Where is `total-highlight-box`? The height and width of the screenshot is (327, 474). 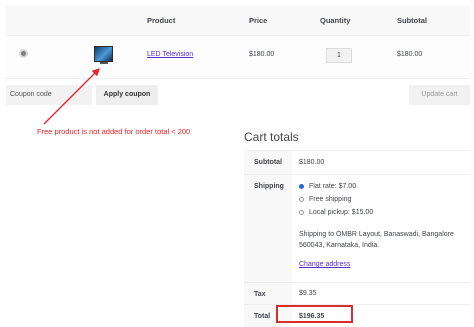
total-highlight-box is located at coordinates (314, 314).